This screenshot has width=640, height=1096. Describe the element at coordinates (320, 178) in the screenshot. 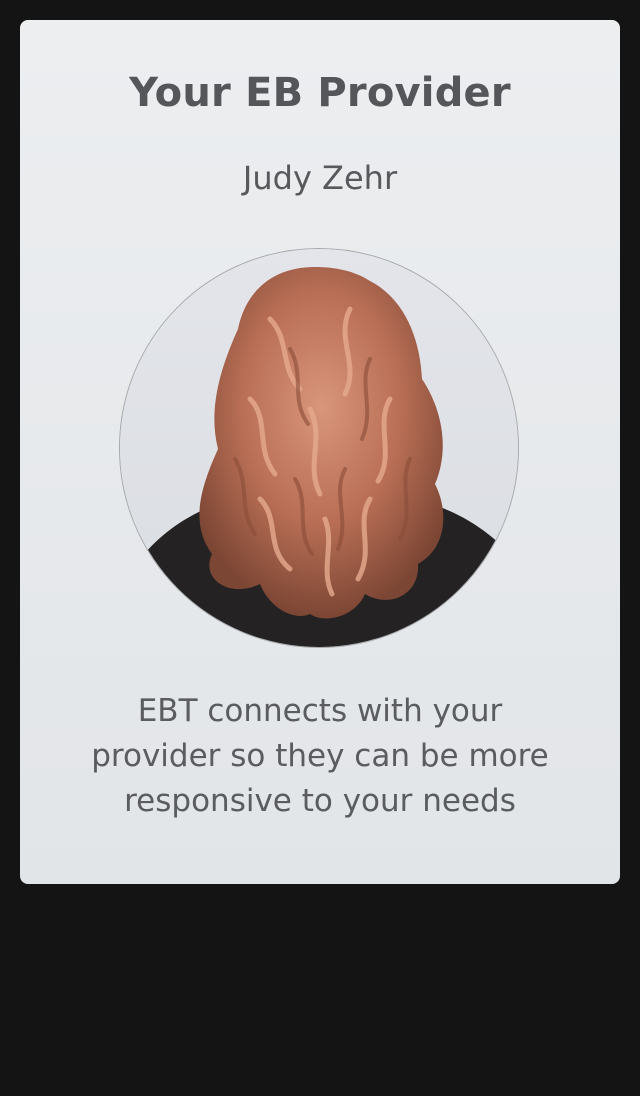

I see `provider-name: Judy Zehr` at that location.